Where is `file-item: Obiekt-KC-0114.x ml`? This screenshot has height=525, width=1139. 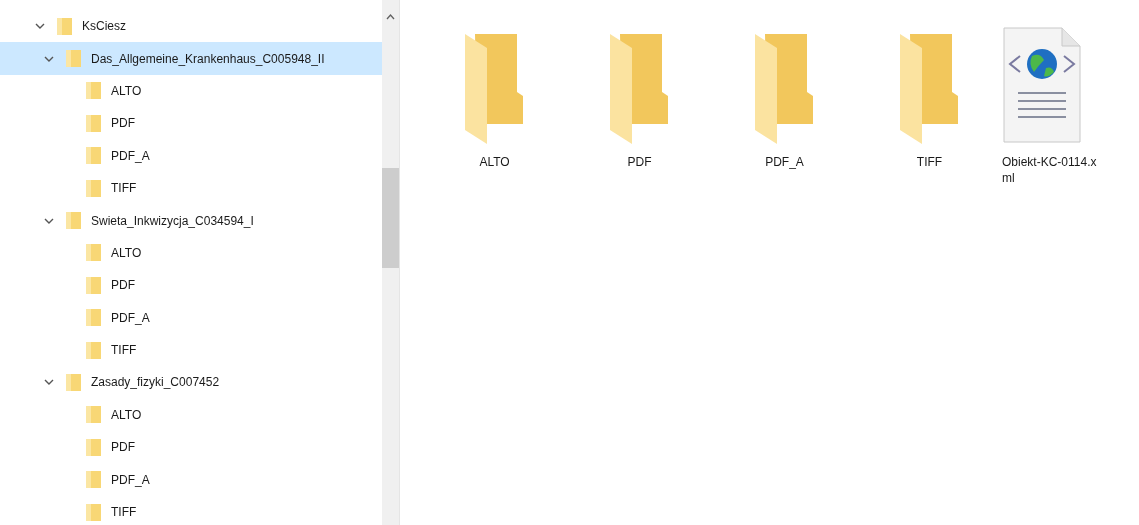
file-item: Obiekt-KC-0114.x ml is located at coordinates (1062, 102).